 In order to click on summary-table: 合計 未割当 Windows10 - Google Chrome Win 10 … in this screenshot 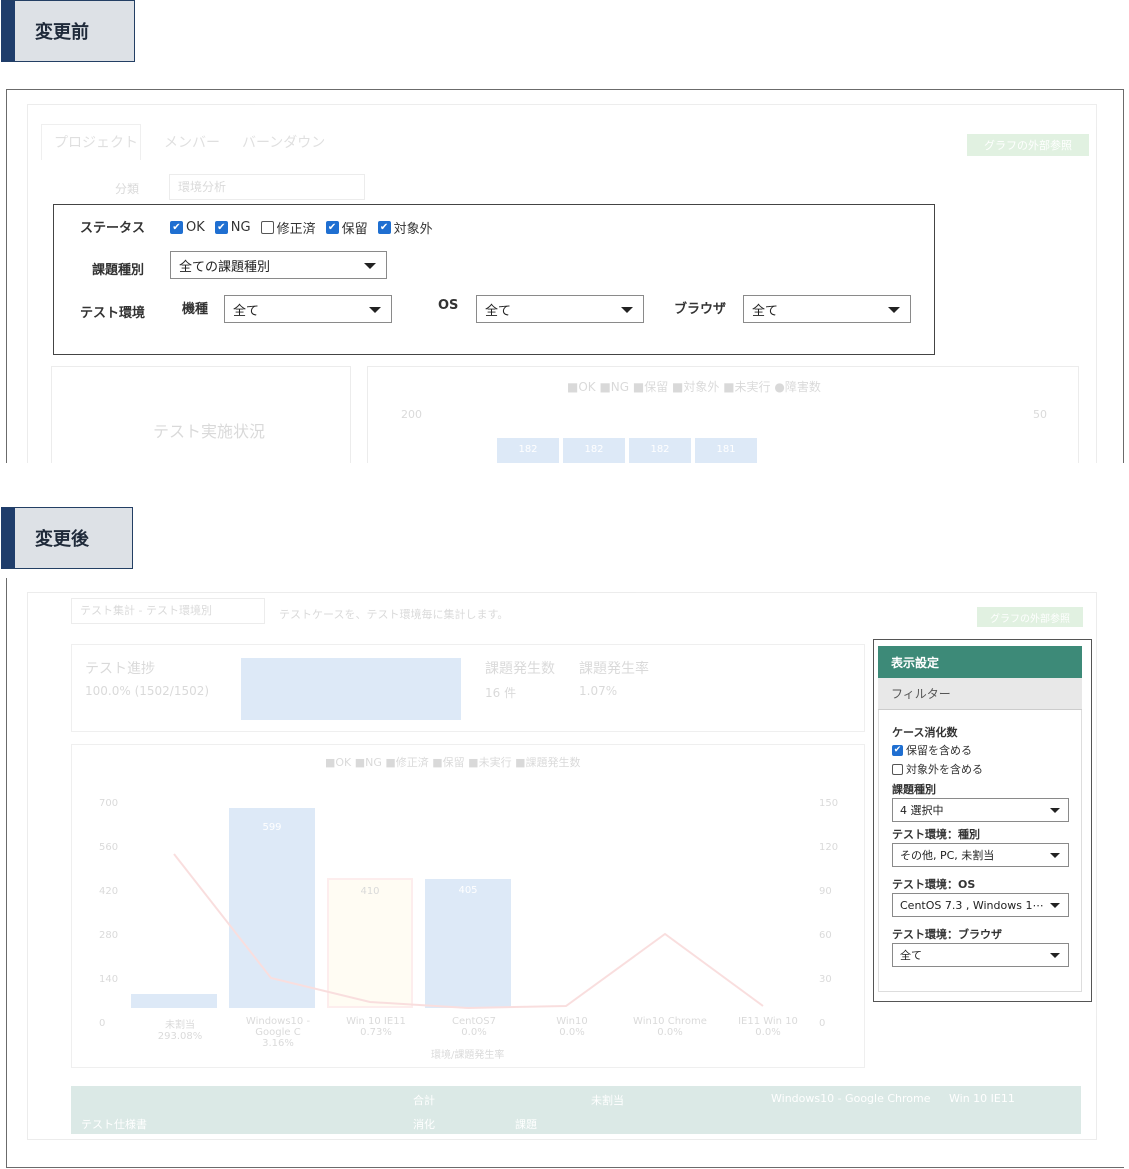, I will do `click(576, 1110)`.